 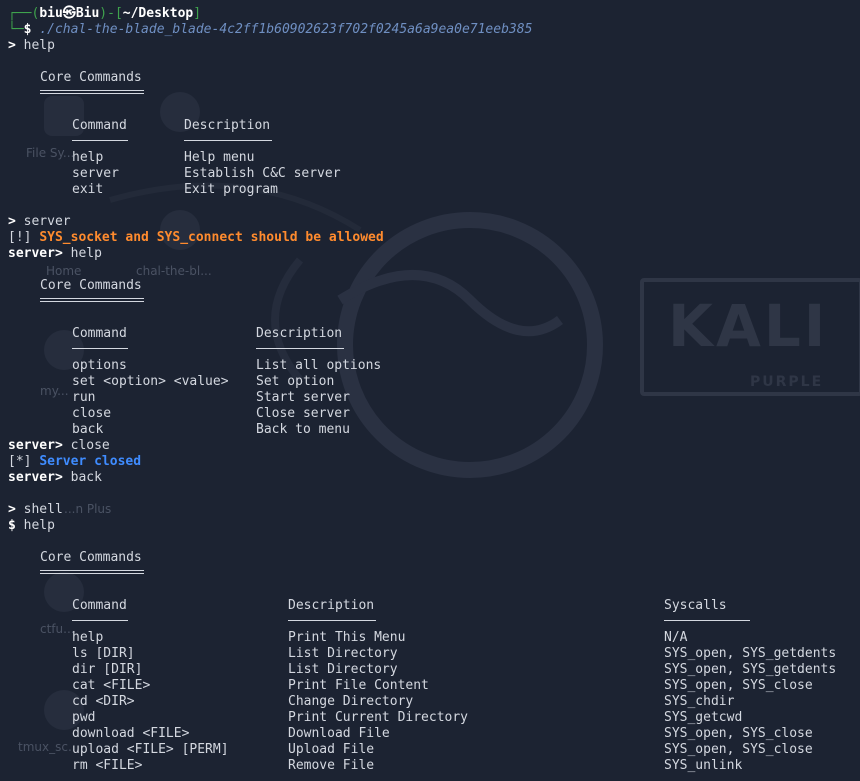 I want to click on table-cell-command: close, so click(x=92, y=413).